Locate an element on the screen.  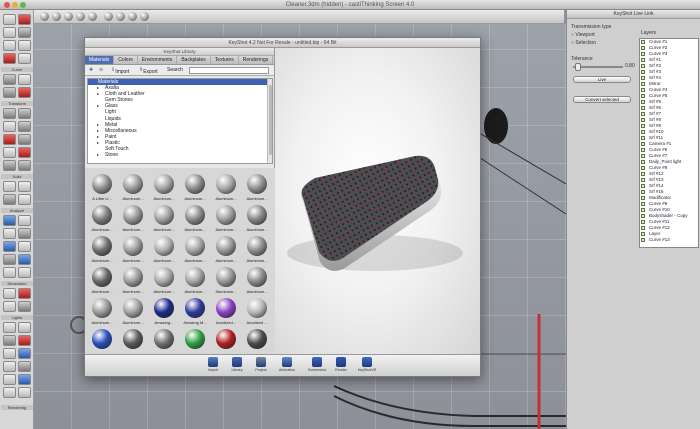
redo-icon is located at coordinates (92, 16).